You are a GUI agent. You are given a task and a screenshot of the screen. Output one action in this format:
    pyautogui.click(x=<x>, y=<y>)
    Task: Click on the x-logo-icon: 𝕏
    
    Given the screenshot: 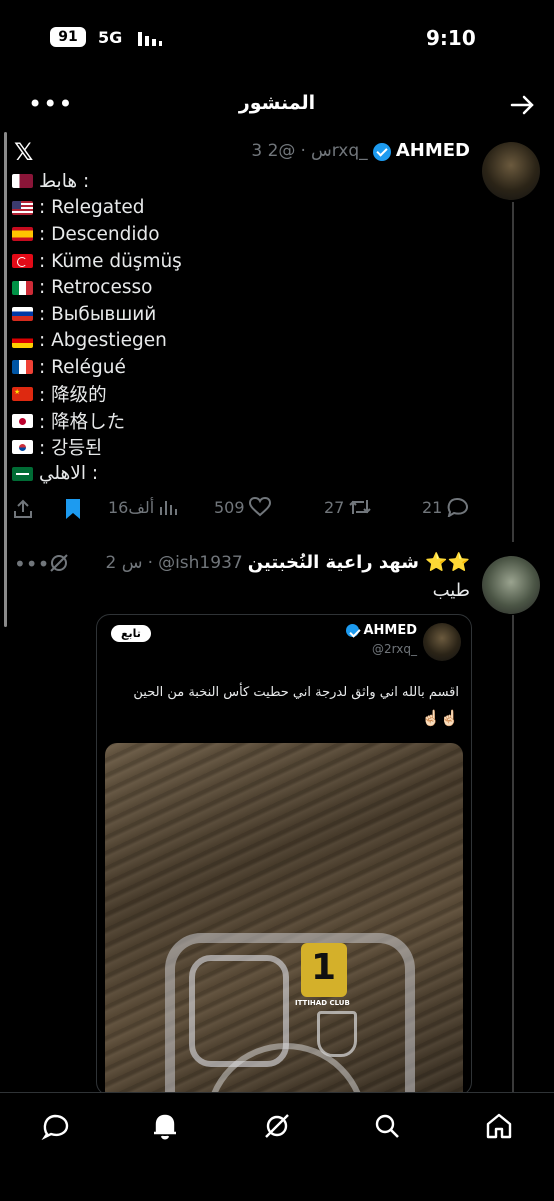 What is the action you would take?
    pyautogui.click(x=24, y=152)
    